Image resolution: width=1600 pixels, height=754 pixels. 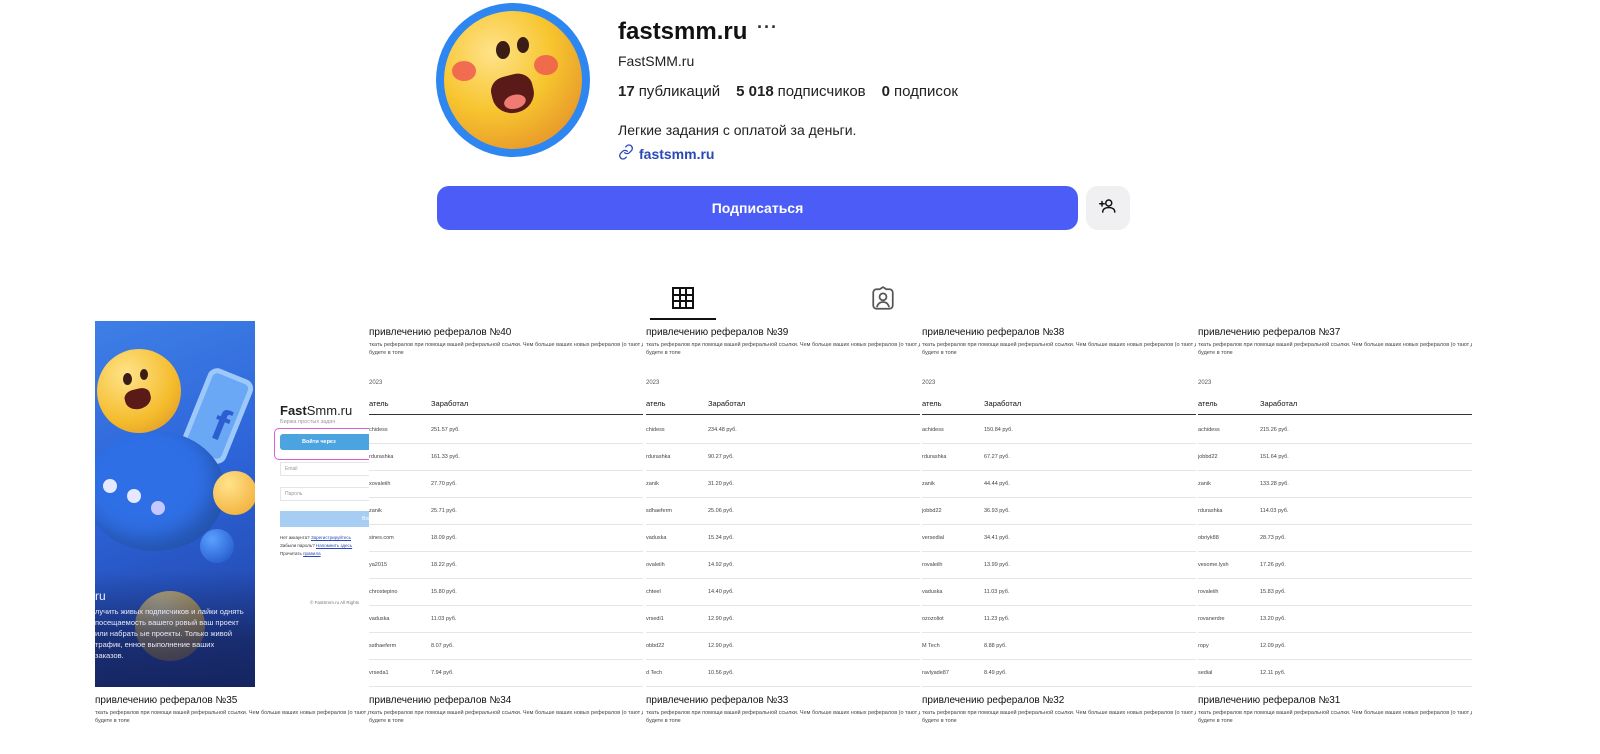 I want to click on row-username: M Tech, so click(x=931, y=646).